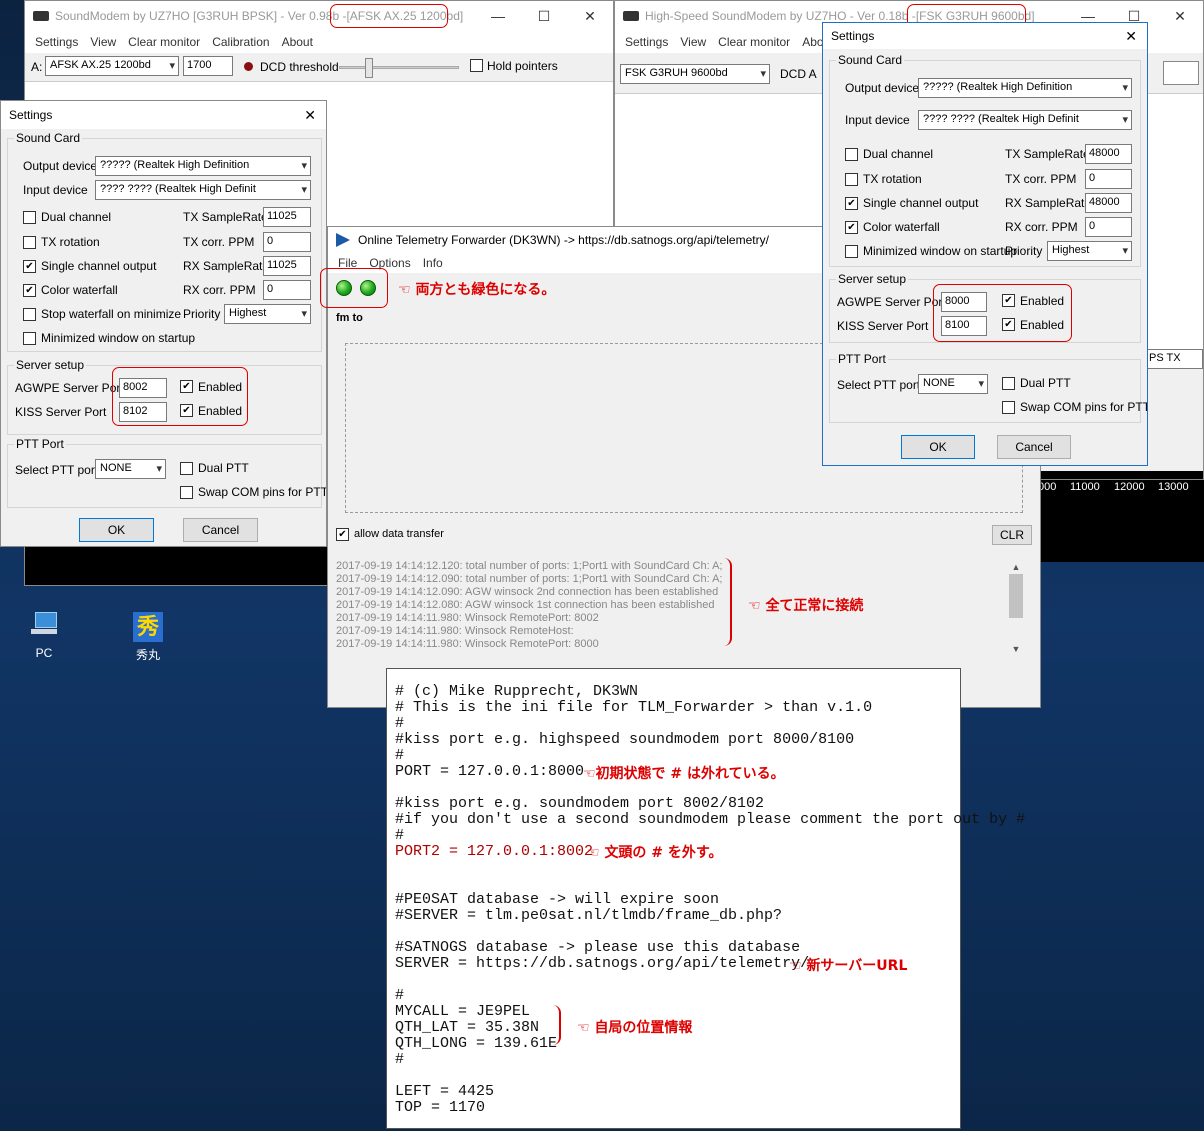 This screenshot has height=1131, width=1204. Describe the element at coordinates (1108, 227) in the screenshot. I see `r-rx-ppm-input: 0` at that location.